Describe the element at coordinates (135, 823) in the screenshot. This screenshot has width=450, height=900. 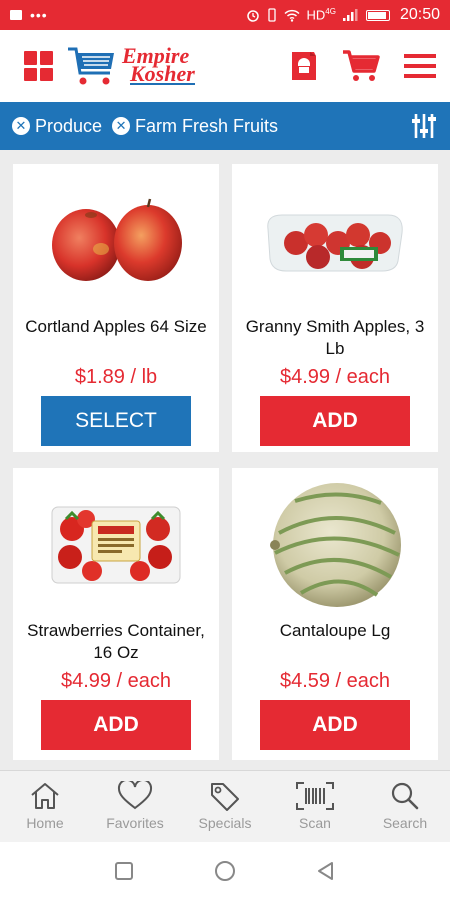
I see `nav-label: Favorites` at that location.